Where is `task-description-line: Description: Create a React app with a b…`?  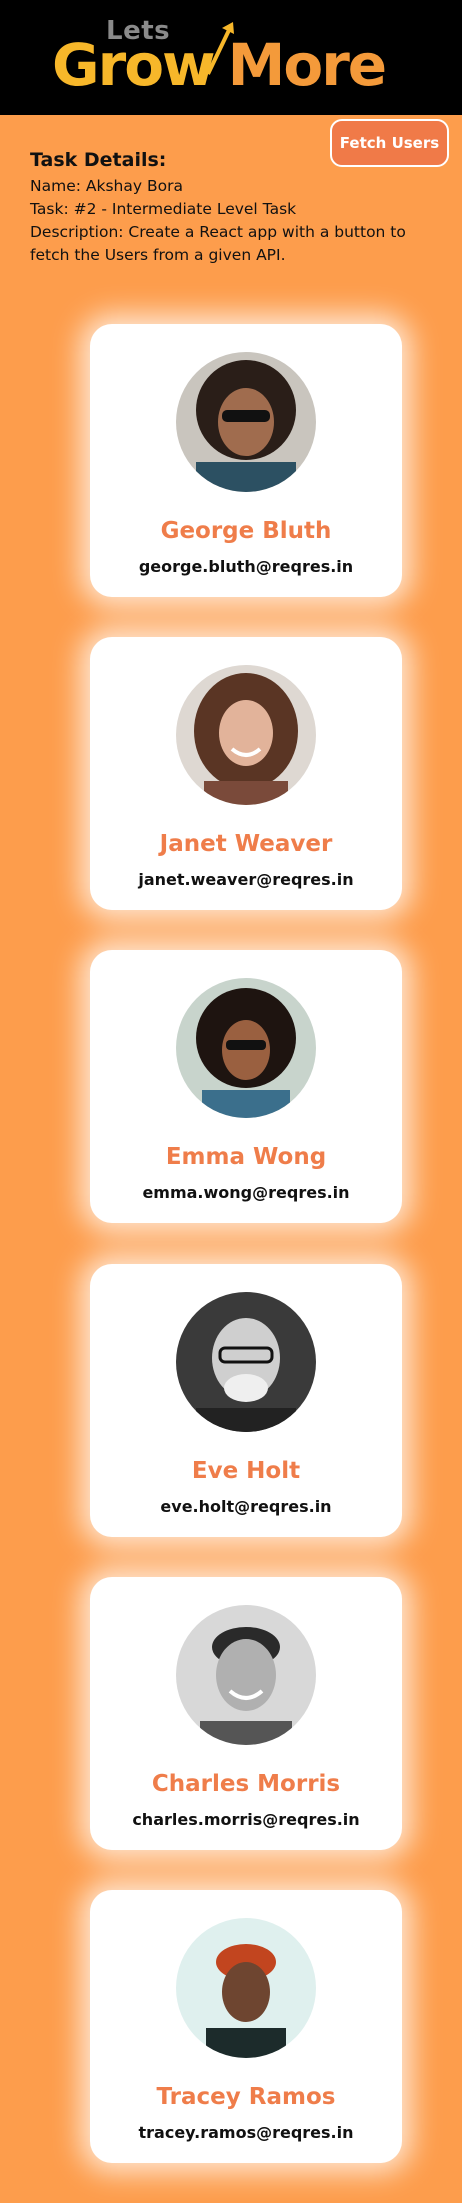 task-description-line: Description: Create a React app with a b… is located at coordinates (218, 243).